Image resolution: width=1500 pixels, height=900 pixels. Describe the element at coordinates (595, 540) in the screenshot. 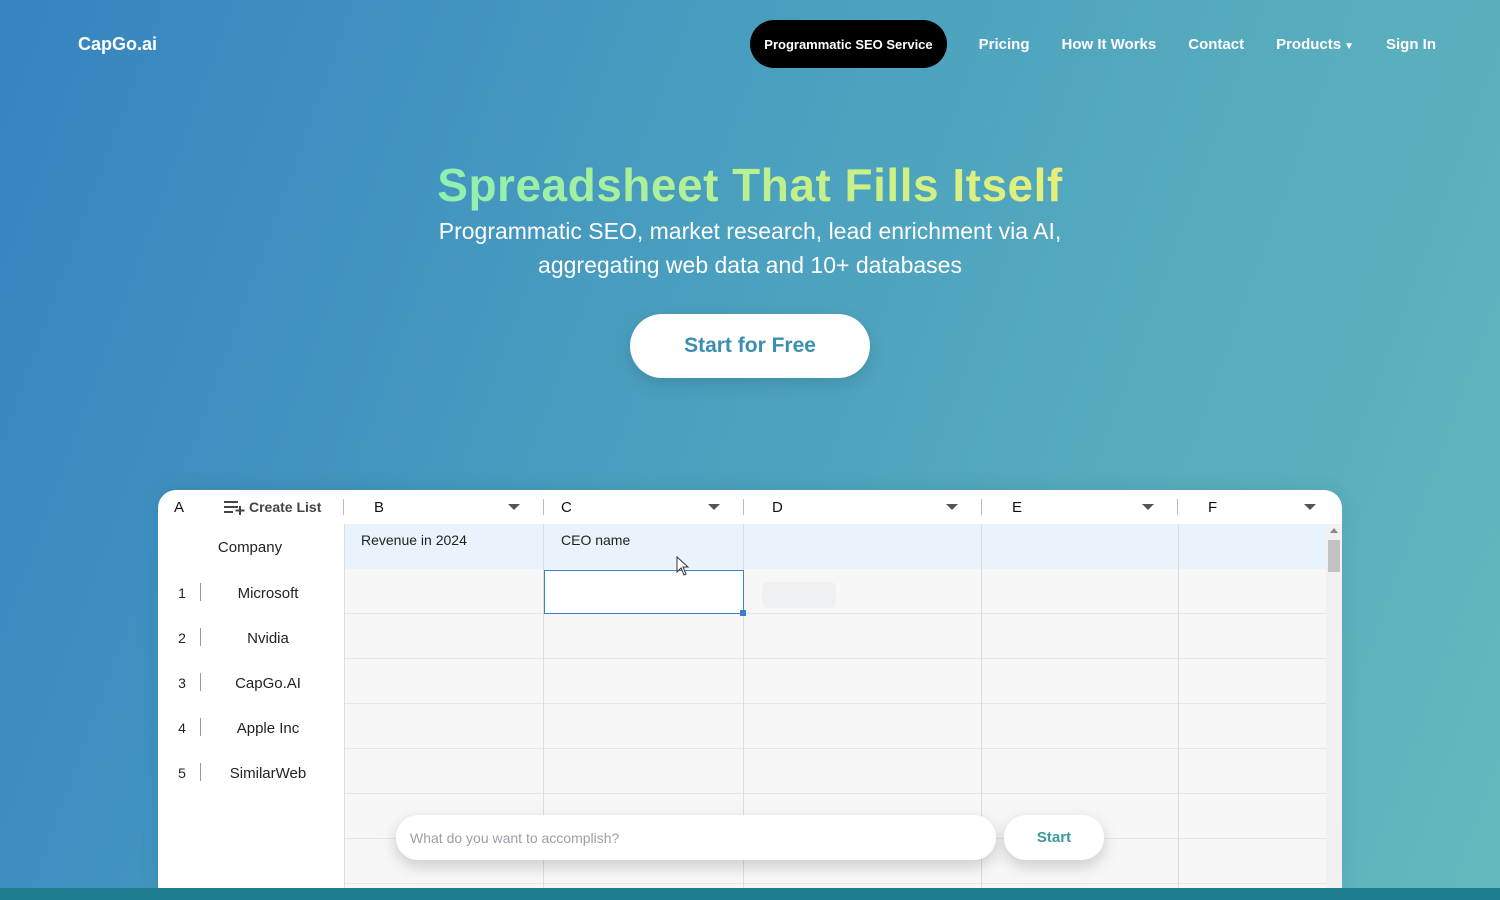

I see `header-cell-ceo-name: CEO name` at that location.